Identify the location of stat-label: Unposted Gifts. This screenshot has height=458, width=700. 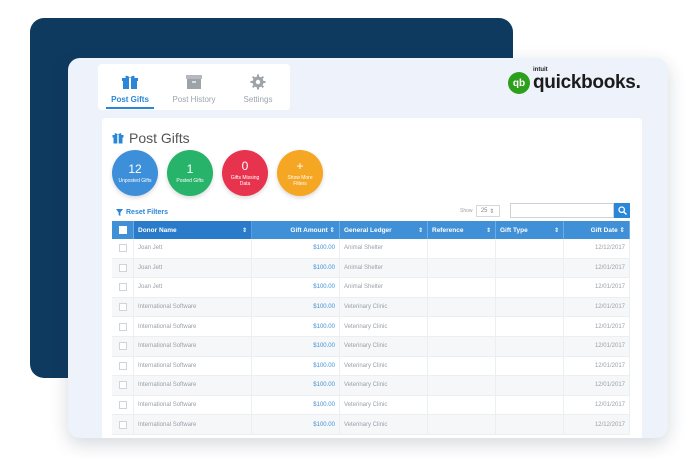
(135, 180).